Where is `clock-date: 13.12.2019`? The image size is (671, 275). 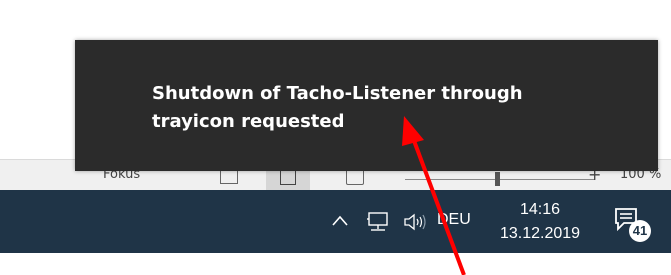
clock-date: 13.12.2019 is located at coordinates (540, 233).